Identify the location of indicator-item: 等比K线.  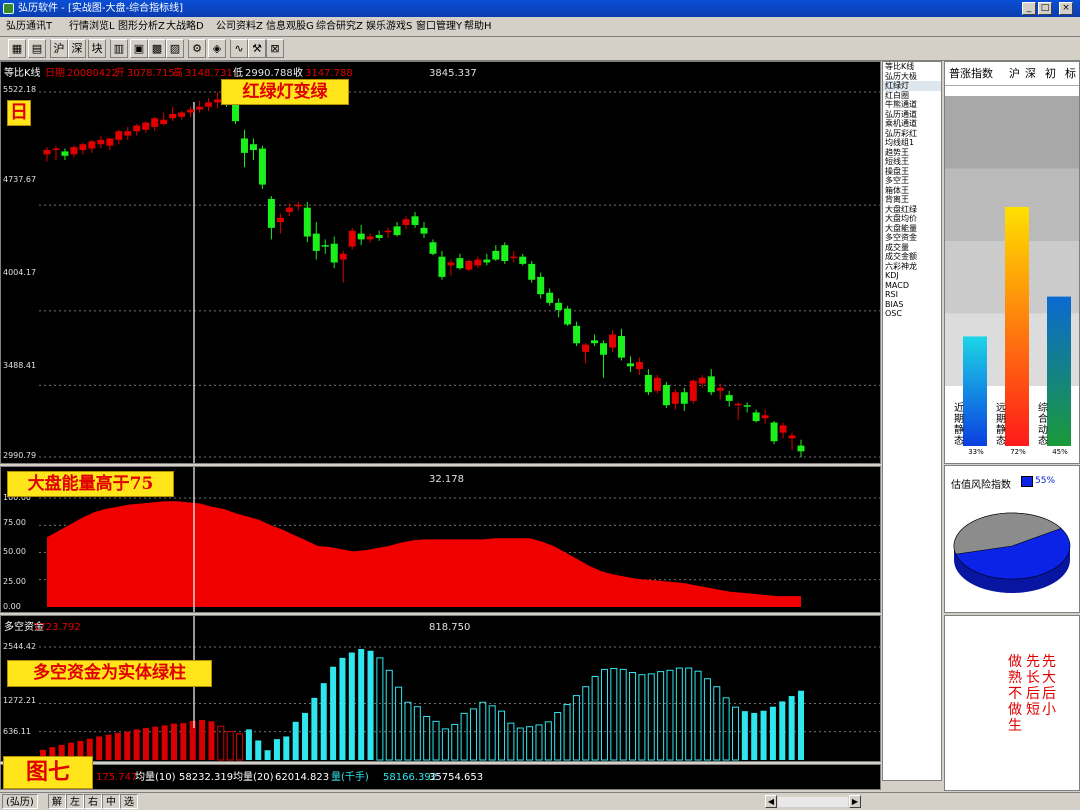
(912, 67).